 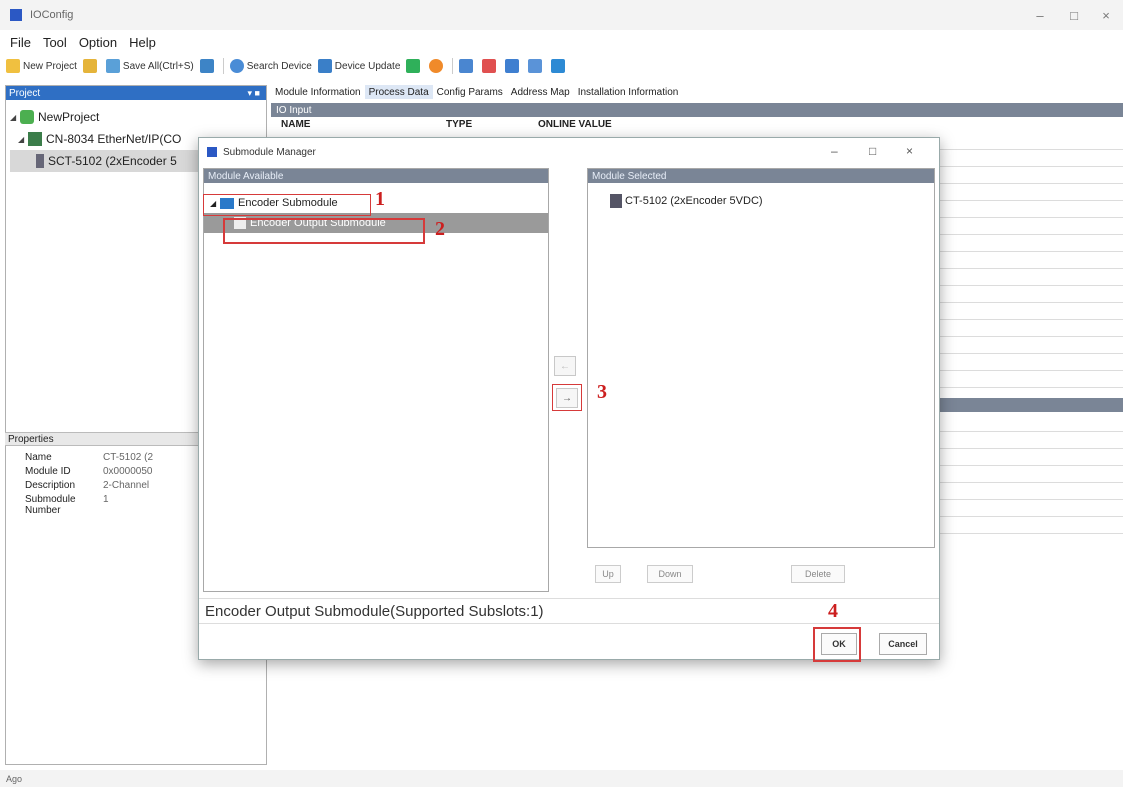 I want to click on new-project-button: New Project, so click(x=41, y=66).